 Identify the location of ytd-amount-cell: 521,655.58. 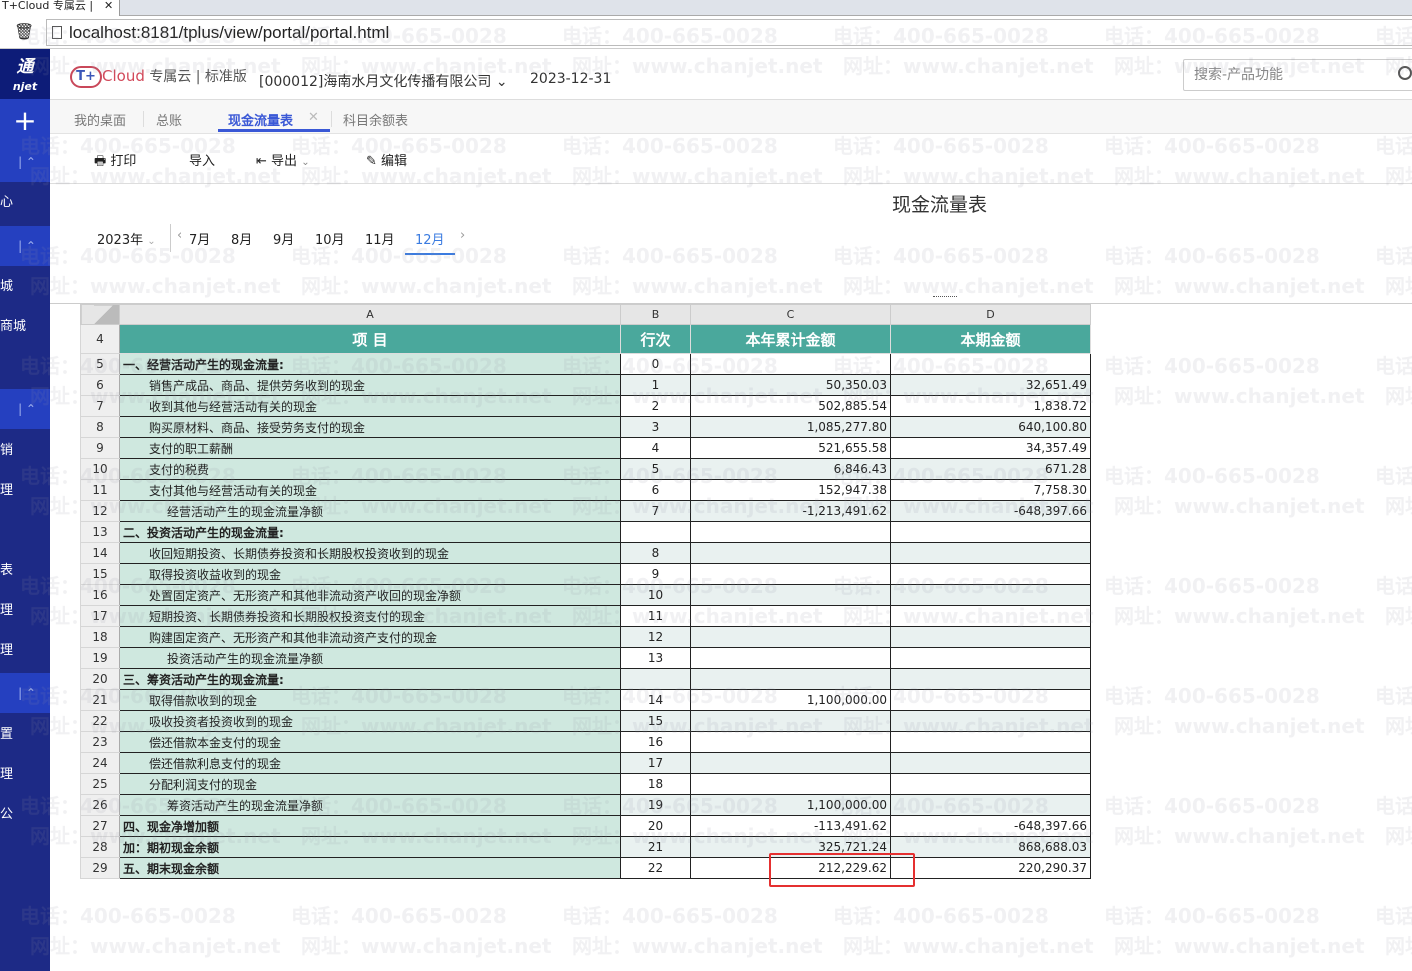
(790, 448).